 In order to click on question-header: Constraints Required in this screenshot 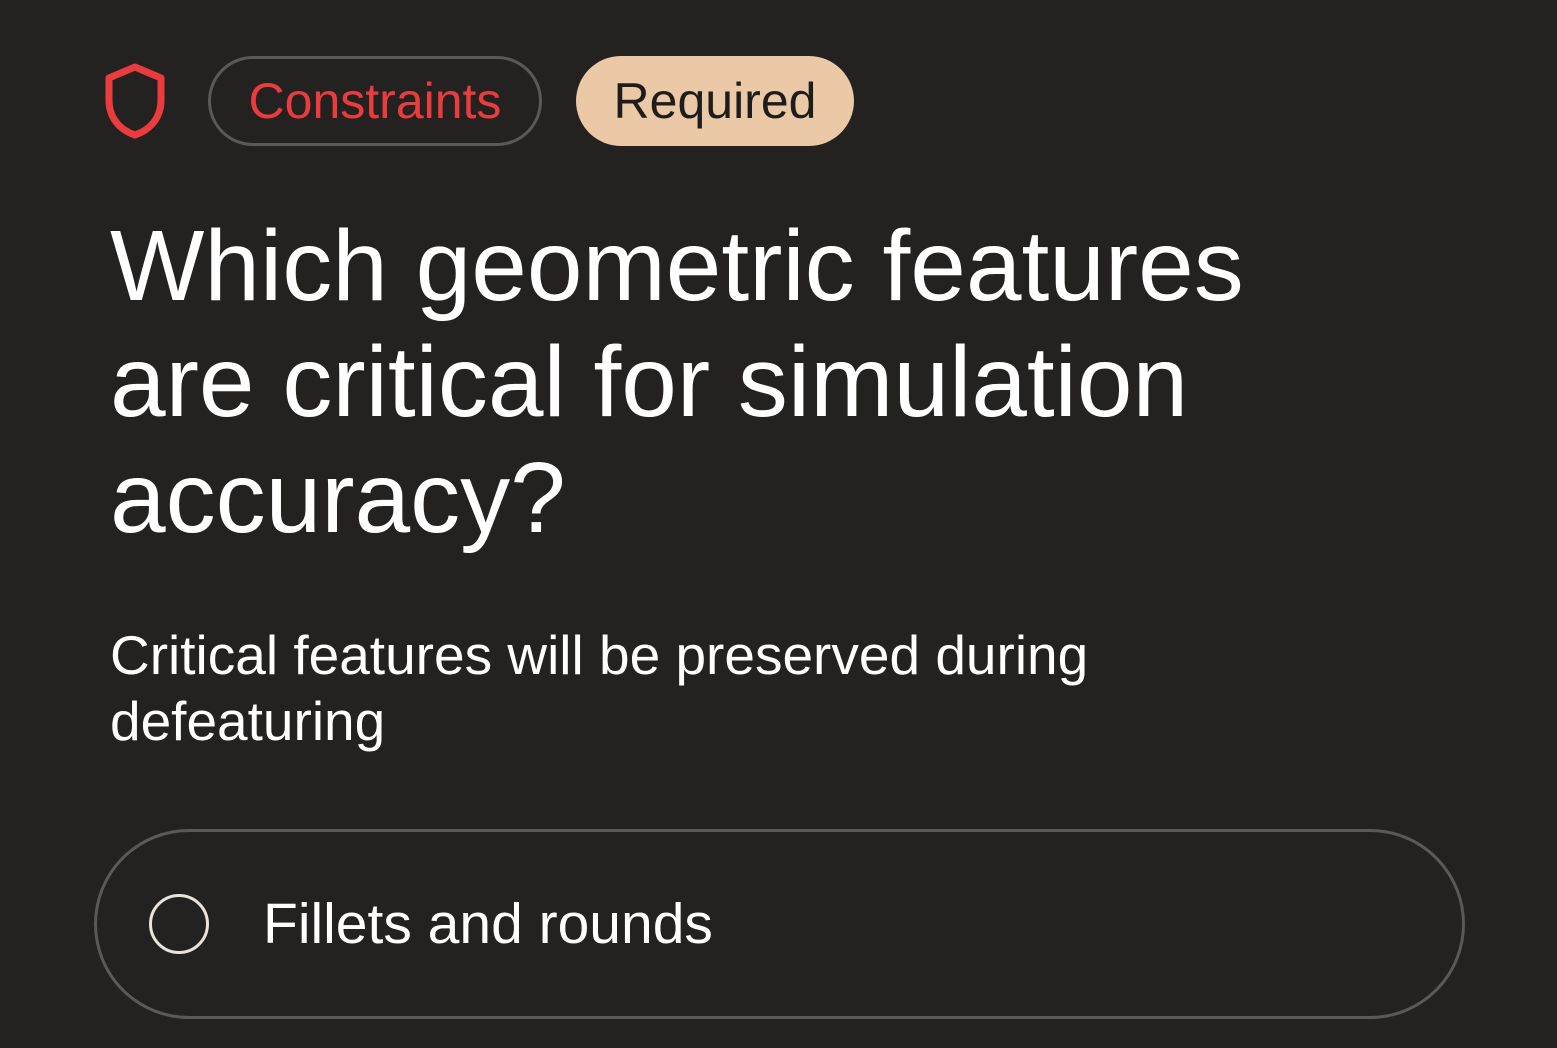, I will do `click(477, 101)`.